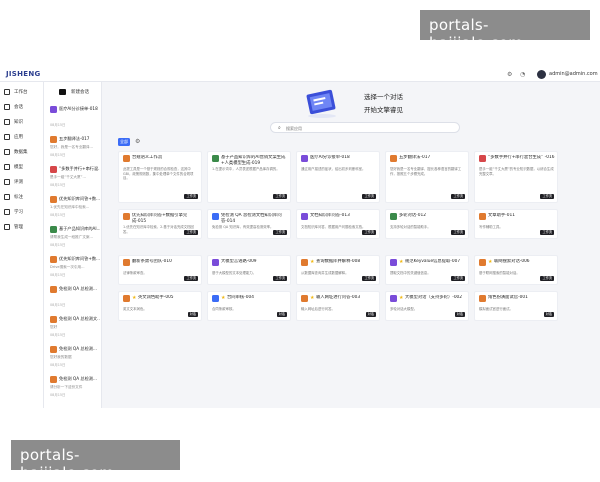 This screenshot has height=482, width=600. What do you see at coordinates (18, 122) in the screenshot?
I see `nav-item-label: 知识` at bounding box center [18, 122].